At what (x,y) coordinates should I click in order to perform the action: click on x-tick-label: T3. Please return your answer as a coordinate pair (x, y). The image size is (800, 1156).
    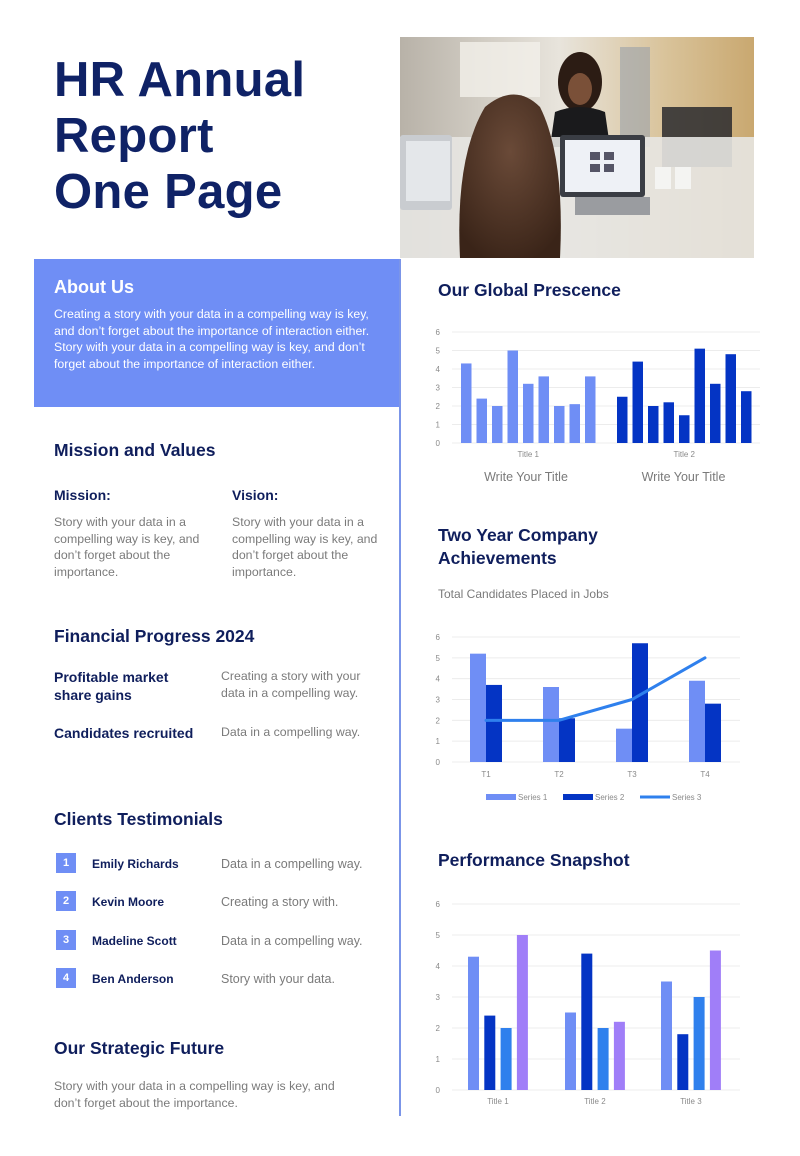
    Looking at the image, I should click on (632, 774).